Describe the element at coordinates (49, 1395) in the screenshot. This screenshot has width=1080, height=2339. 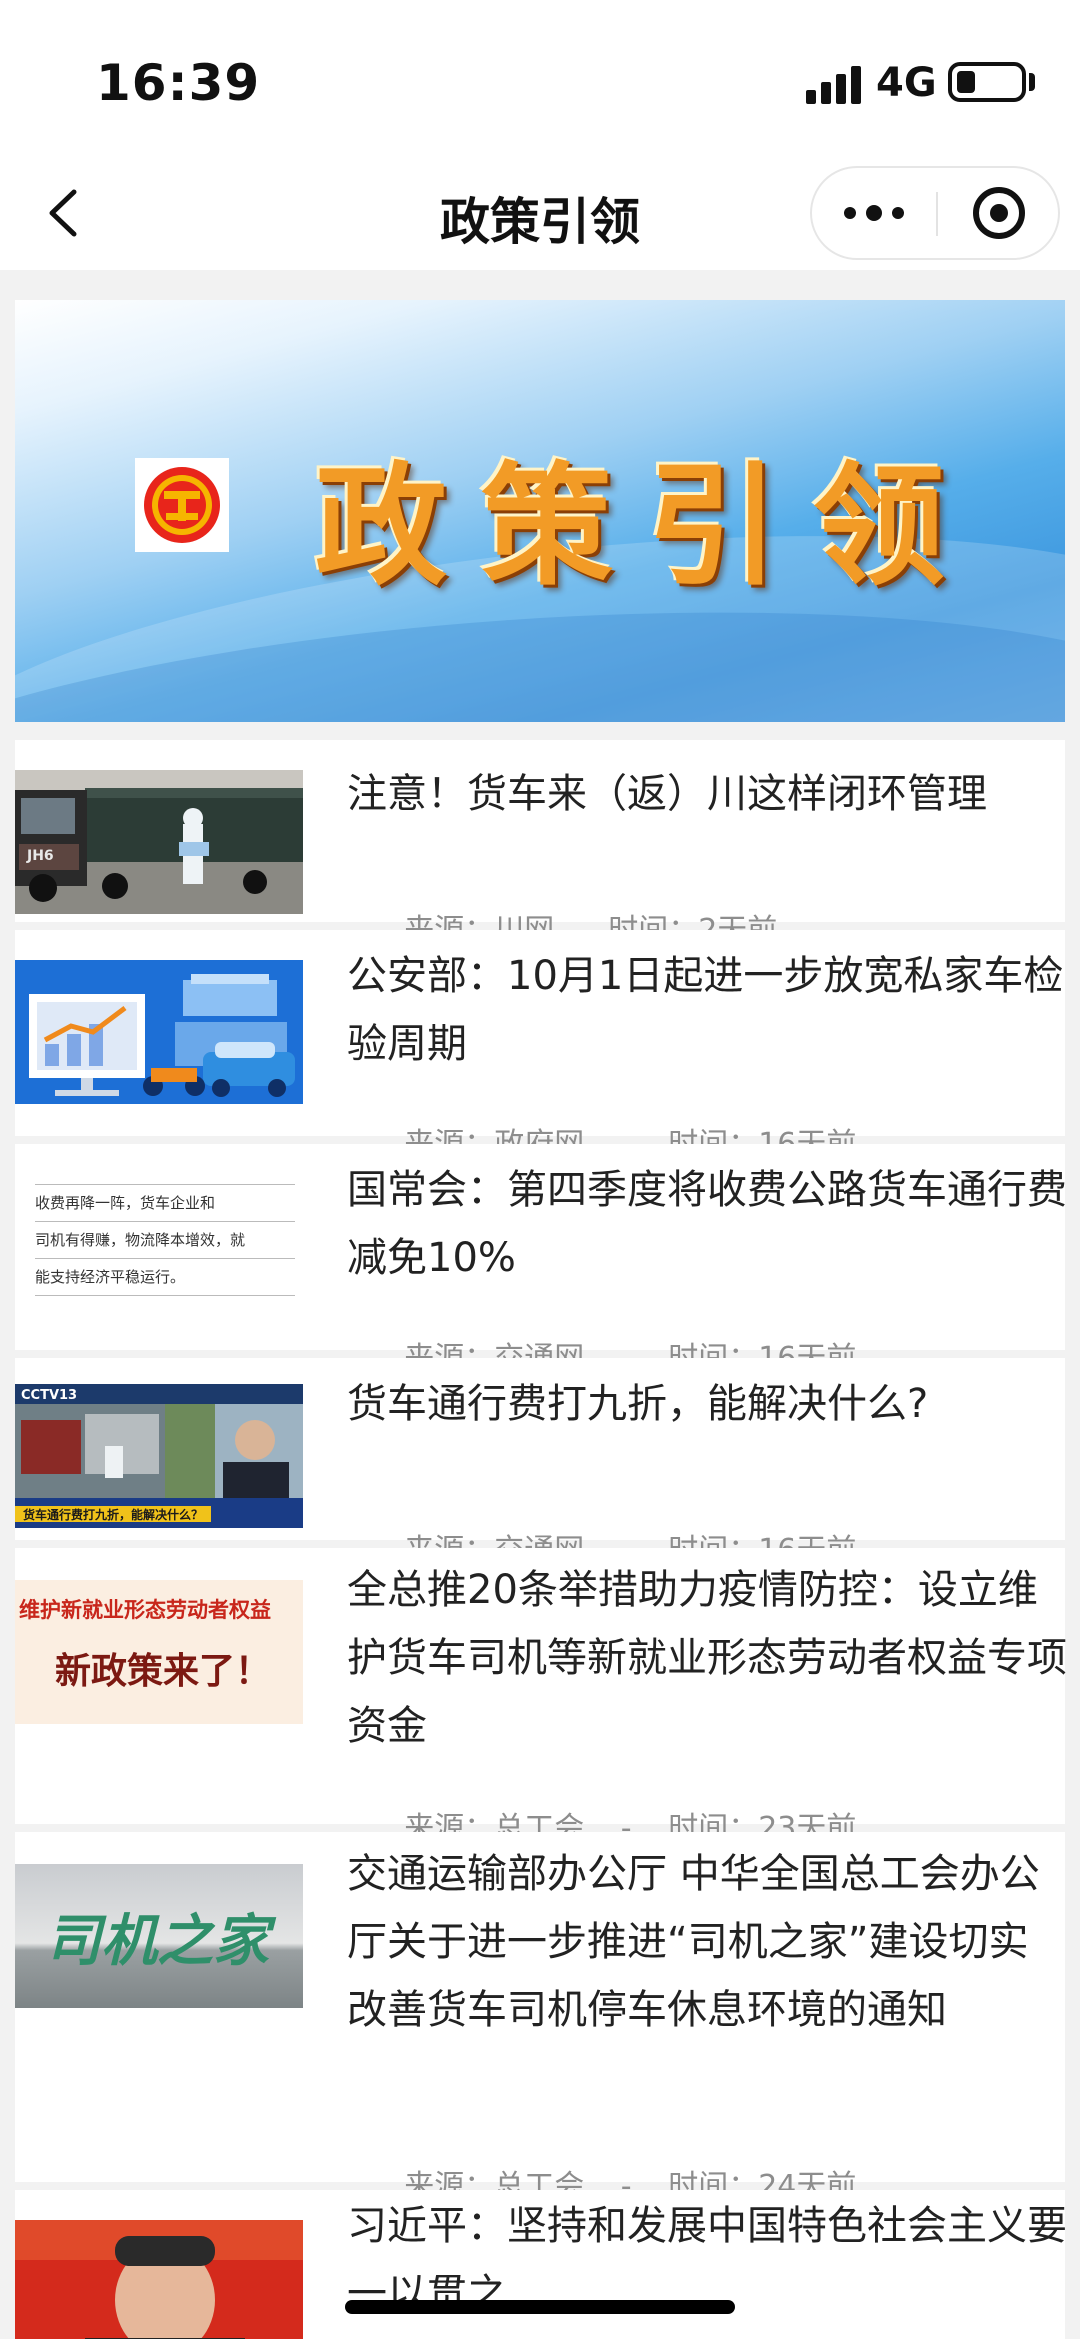
I see `tv-channel-logo: CCTV13` at that location.